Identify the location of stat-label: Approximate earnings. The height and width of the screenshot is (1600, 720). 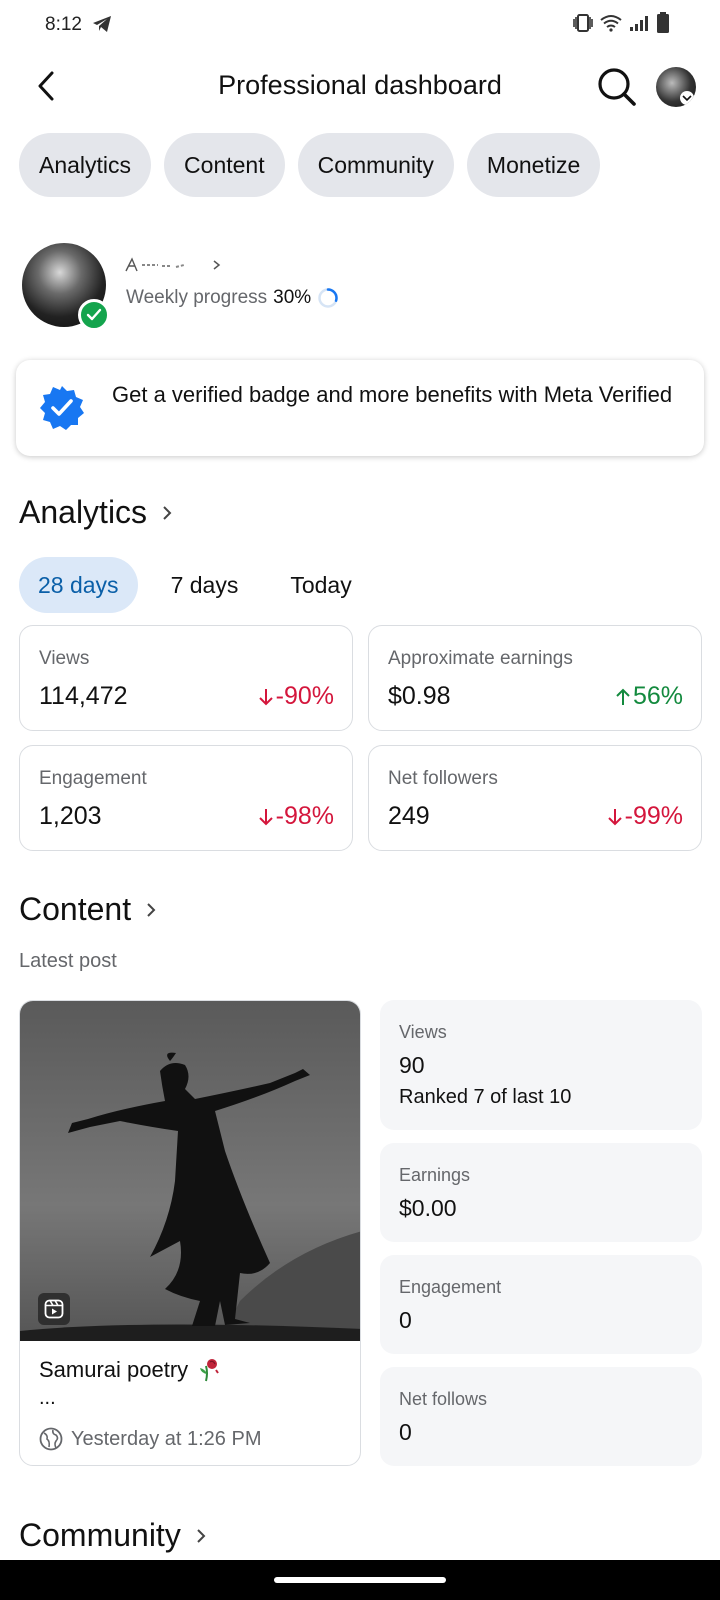
(480, 658).